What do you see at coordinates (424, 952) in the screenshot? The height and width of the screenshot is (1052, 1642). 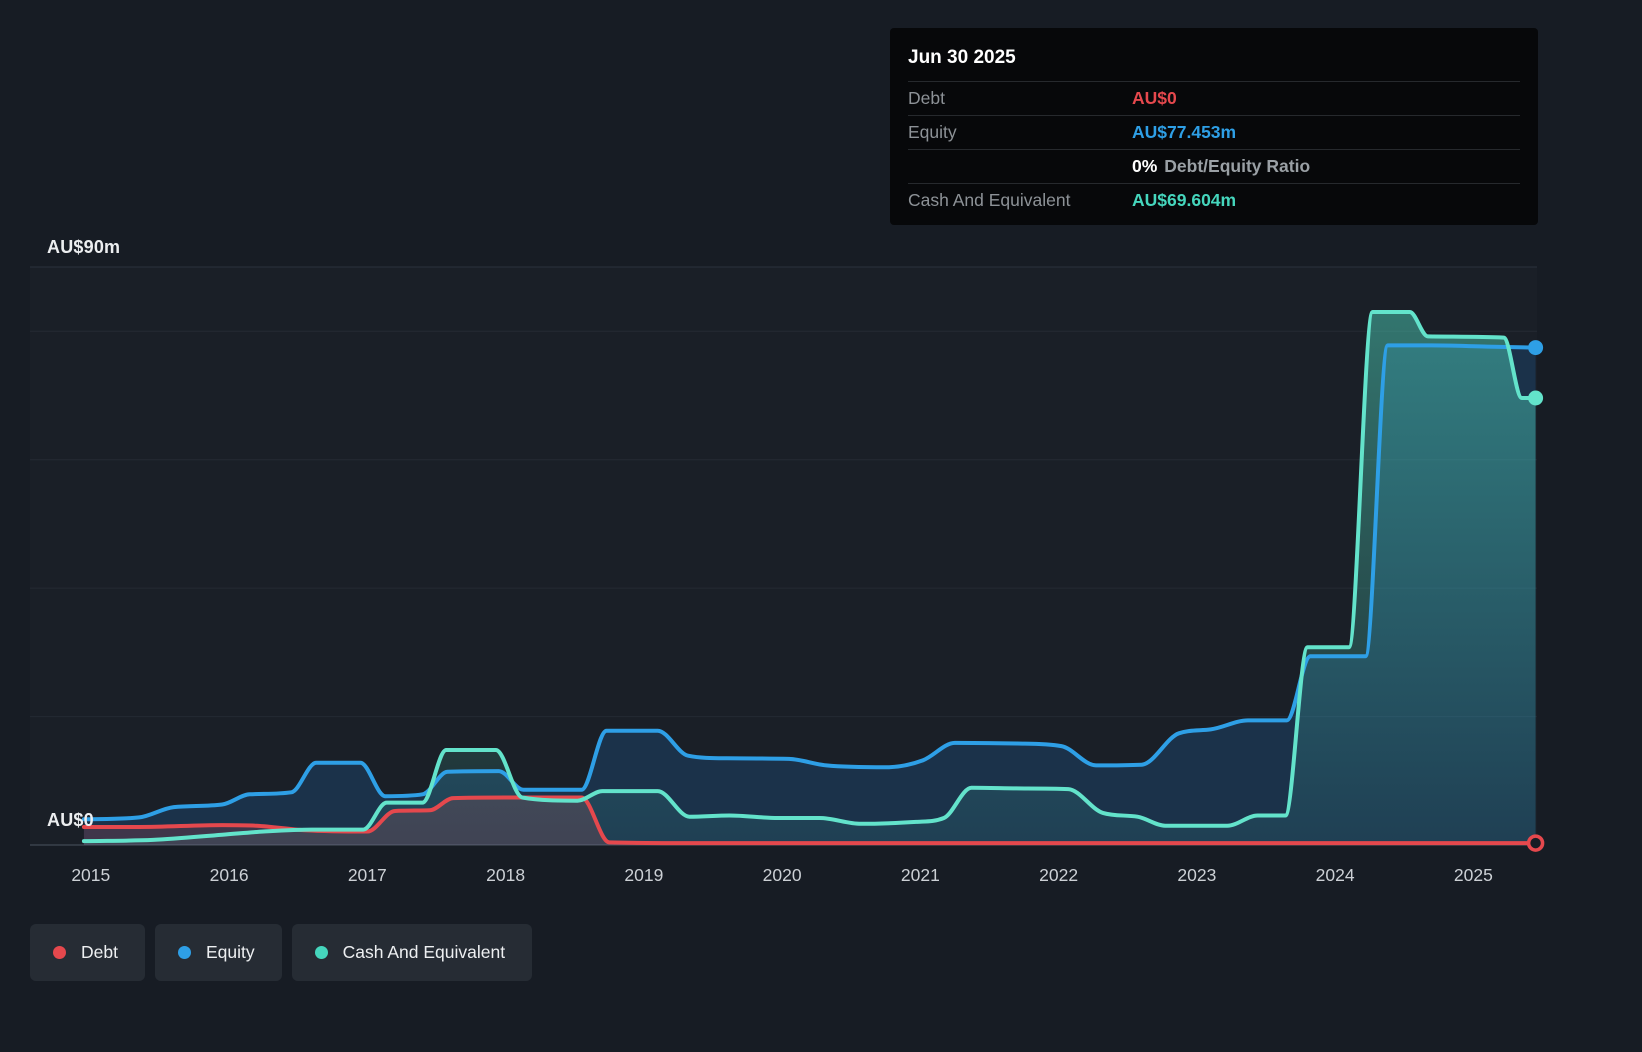 I see `legend-cash-label: Cash And Equivalent` at bounding box center [424, 952].